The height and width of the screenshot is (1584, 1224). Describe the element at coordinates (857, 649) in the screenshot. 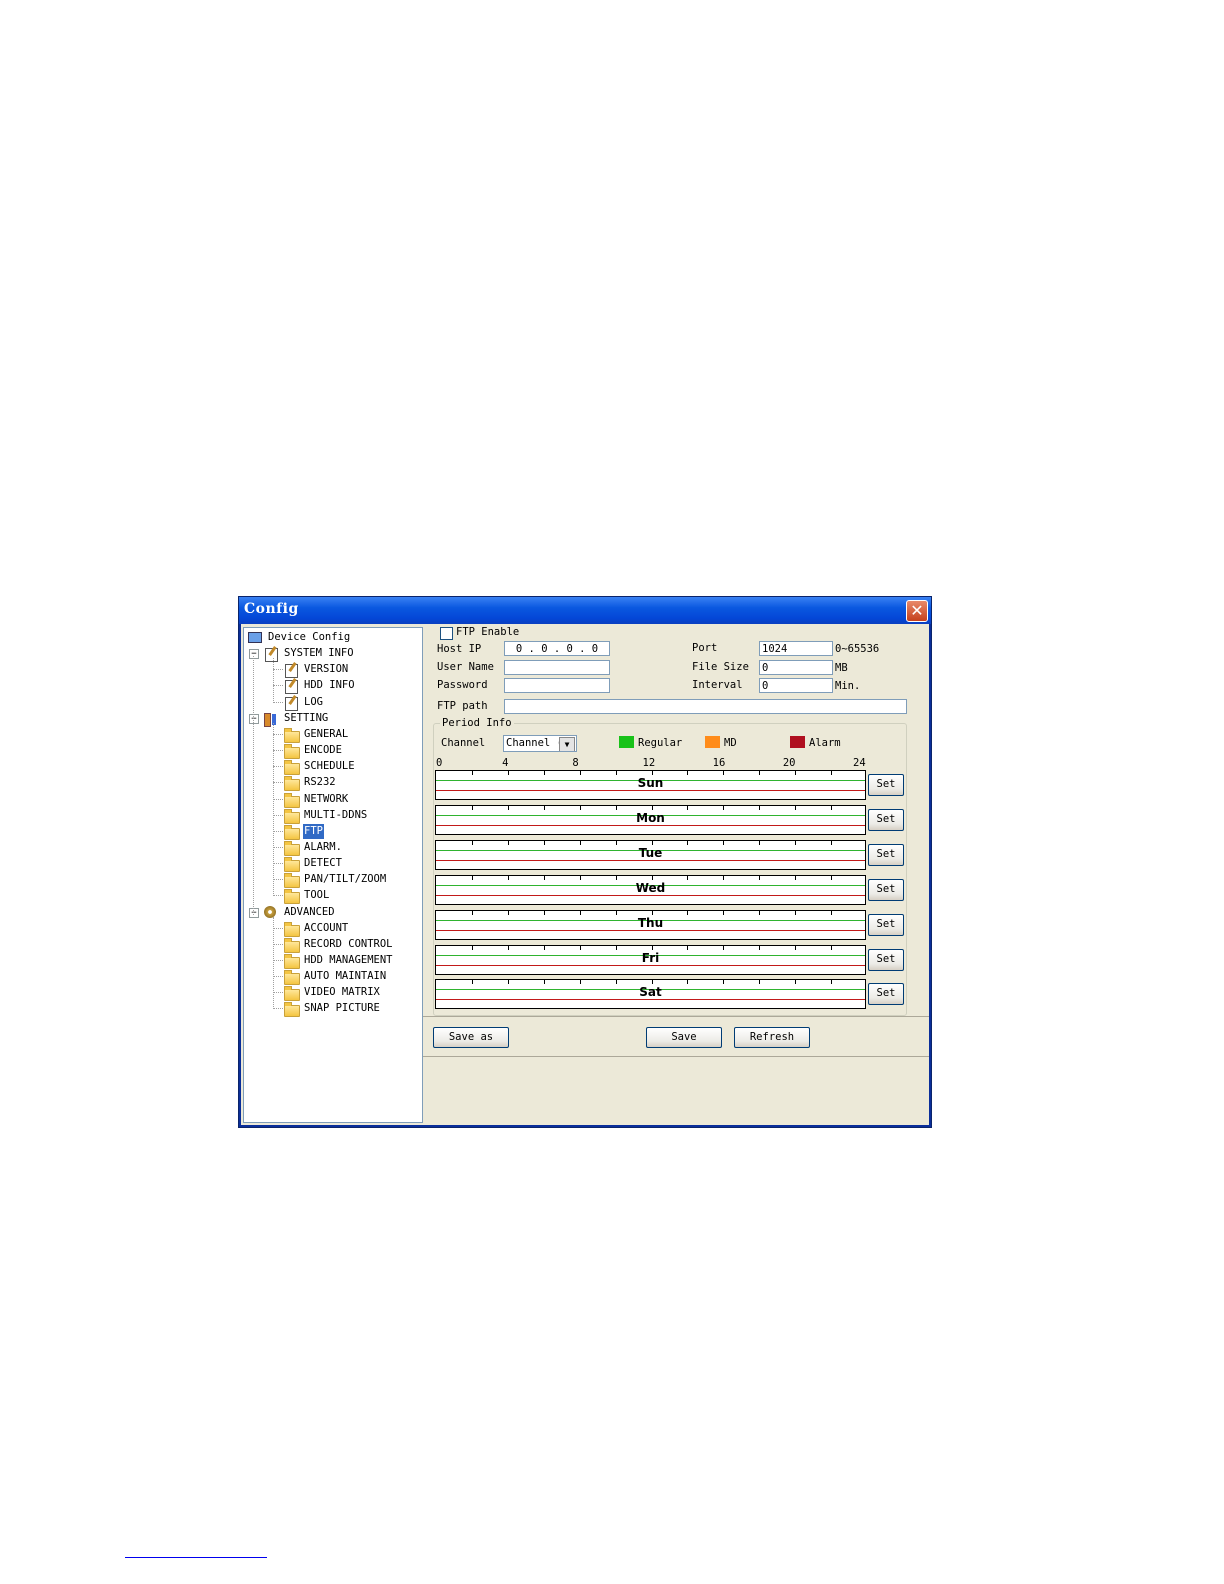

I see `port-range-text: 0~65536` at that location.